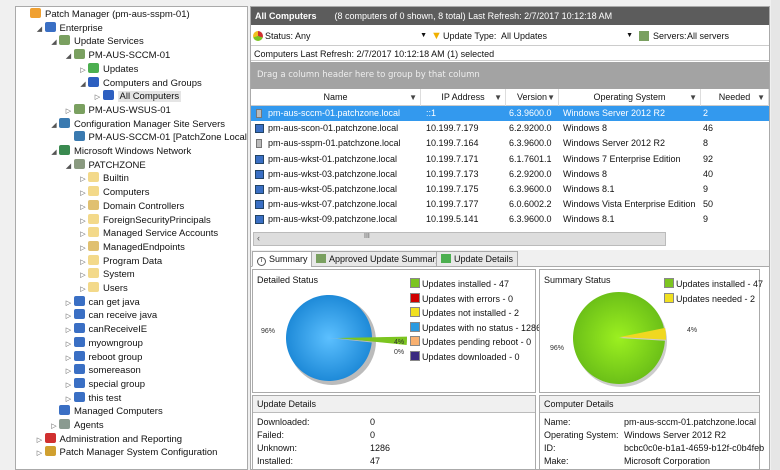 This screenshot has height=470, width=780. I want to click on tree-item: ▷ reboot group, so click(103, 357).